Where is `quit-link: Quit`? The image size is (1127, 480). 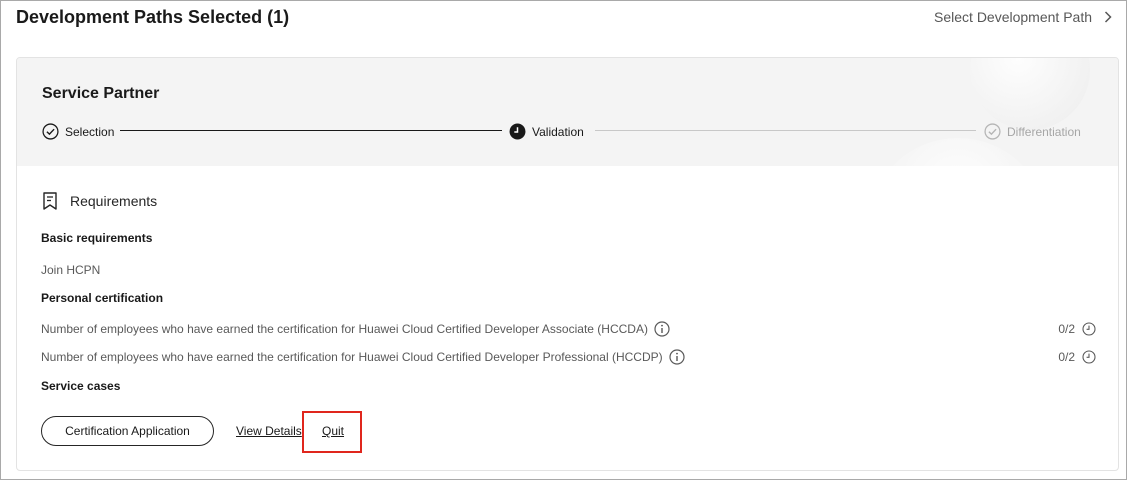
quit-link: Quit is located at coordinates (333, 431).